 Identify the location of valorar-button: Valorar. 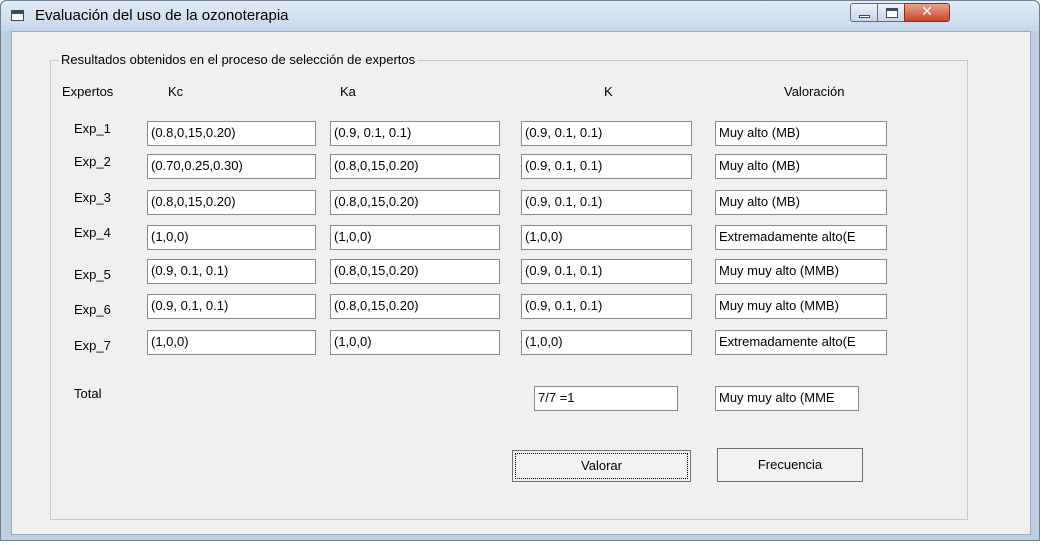
(601, 466).